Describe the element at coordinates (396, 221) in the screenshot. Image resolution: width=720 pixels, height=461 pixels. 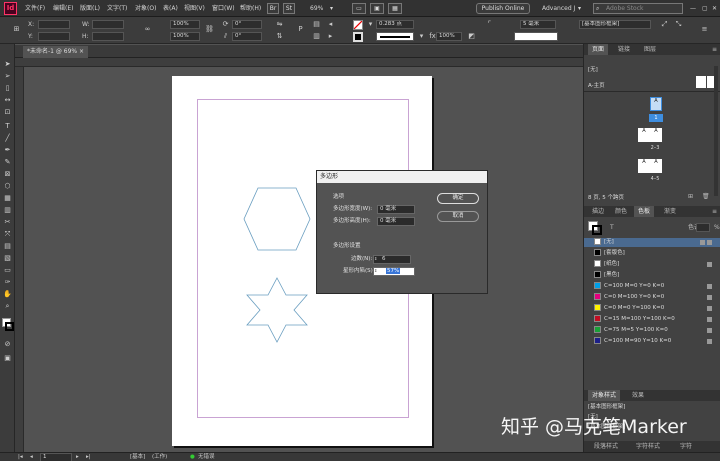
I see `polygon-height-field: 0 毫米` at that location.